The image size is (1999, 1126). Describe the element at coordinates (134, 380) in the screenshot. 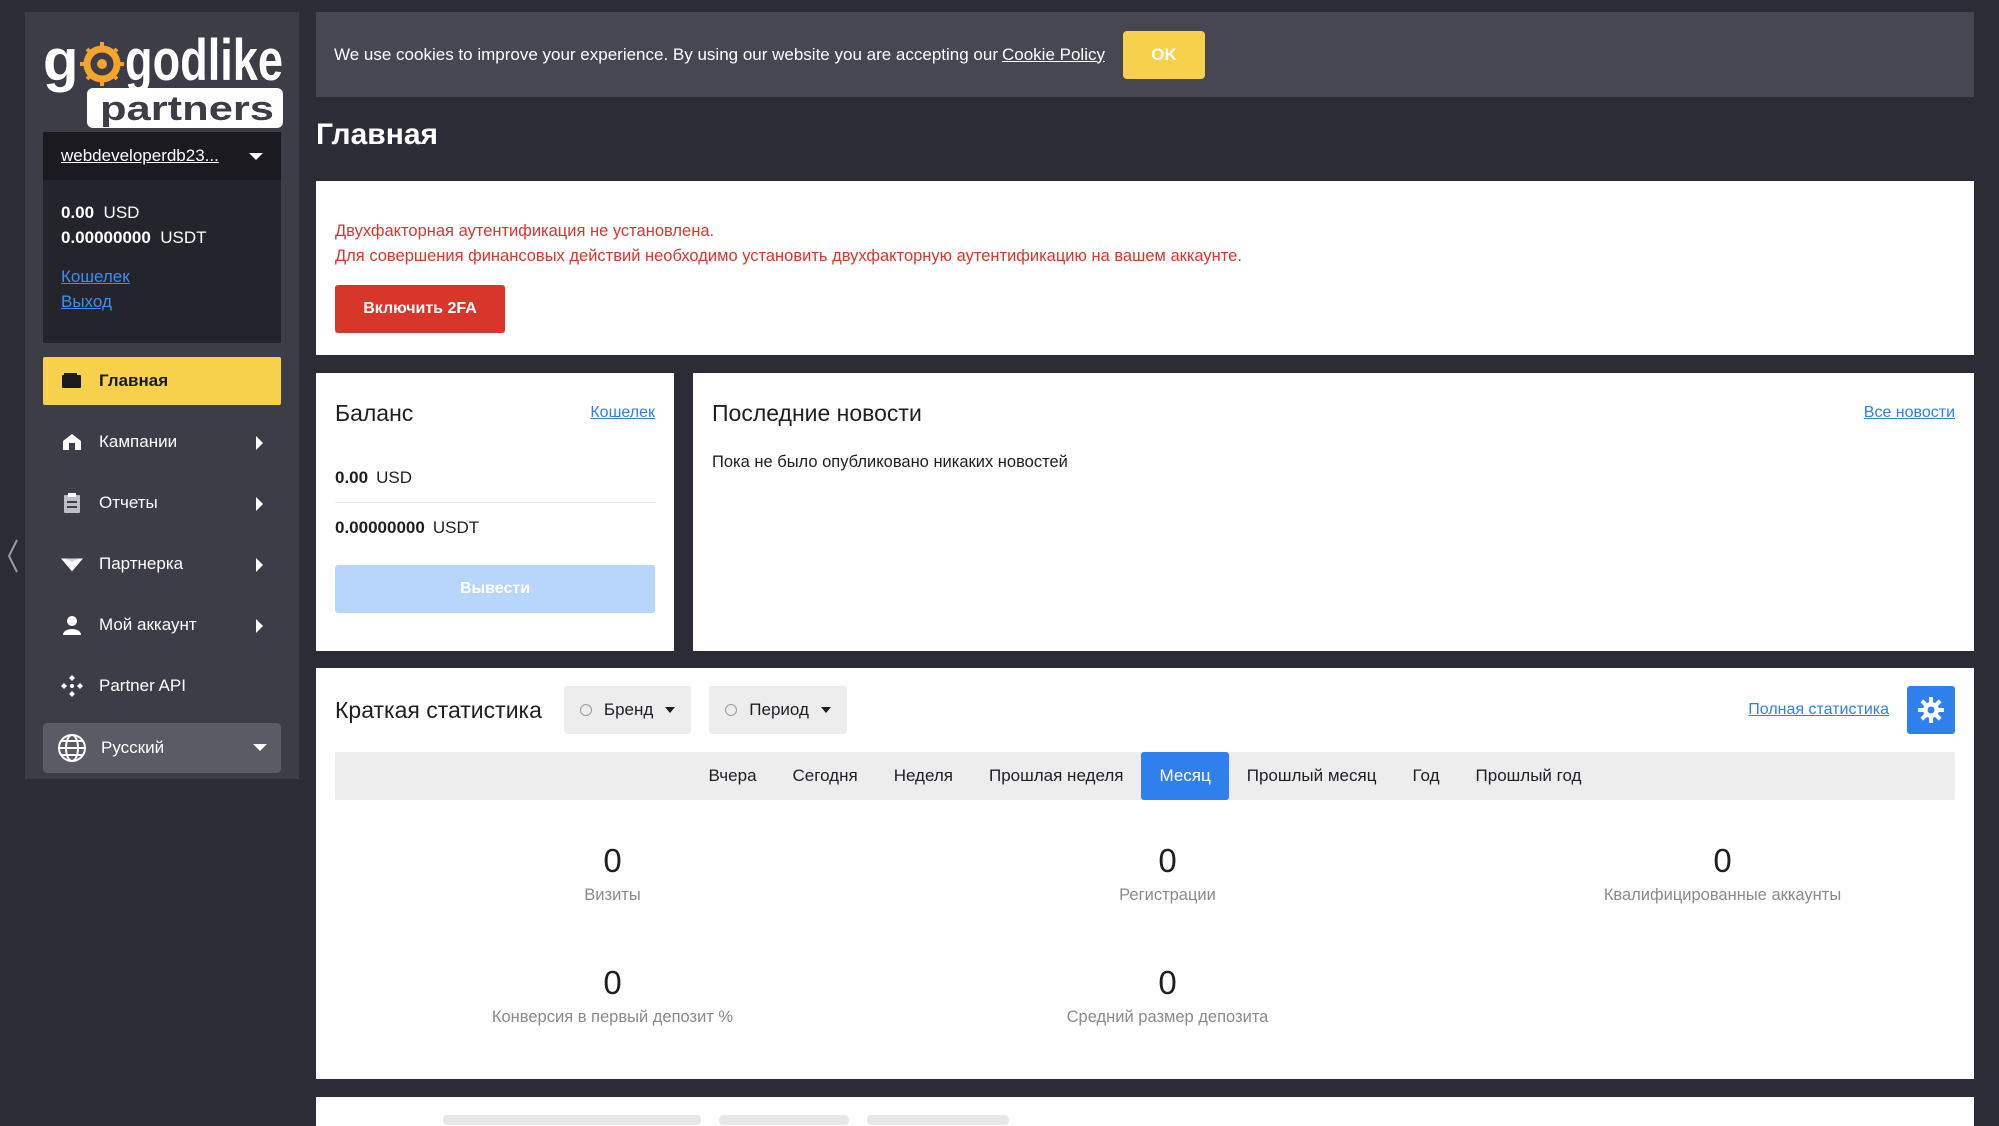

I see `sidebar-item-label: Главная` at that location.